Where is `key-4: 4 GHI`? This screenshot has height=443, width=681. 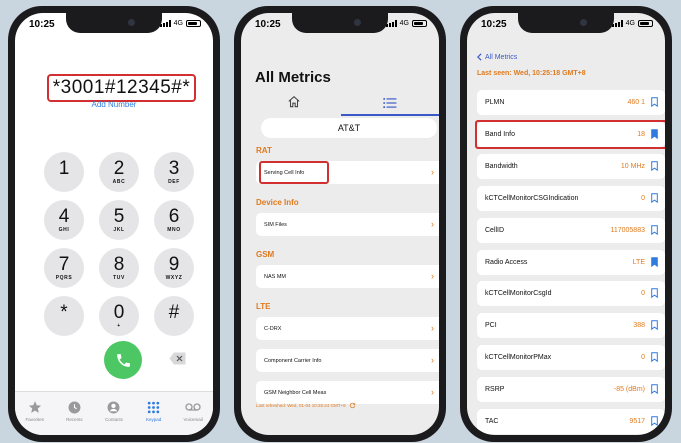
key-4: 4 GHI is located at coordinates (64, 220).